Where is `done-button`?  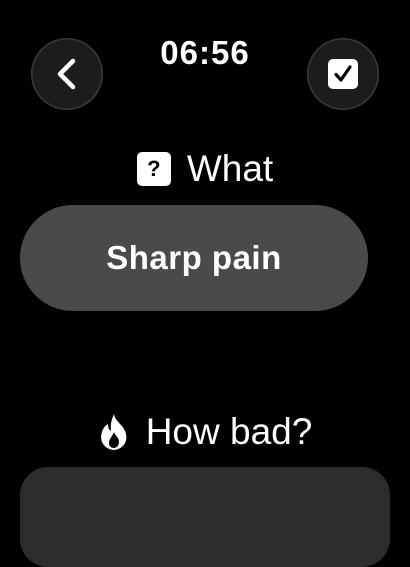
done-button is located at coordinates (343, 74).